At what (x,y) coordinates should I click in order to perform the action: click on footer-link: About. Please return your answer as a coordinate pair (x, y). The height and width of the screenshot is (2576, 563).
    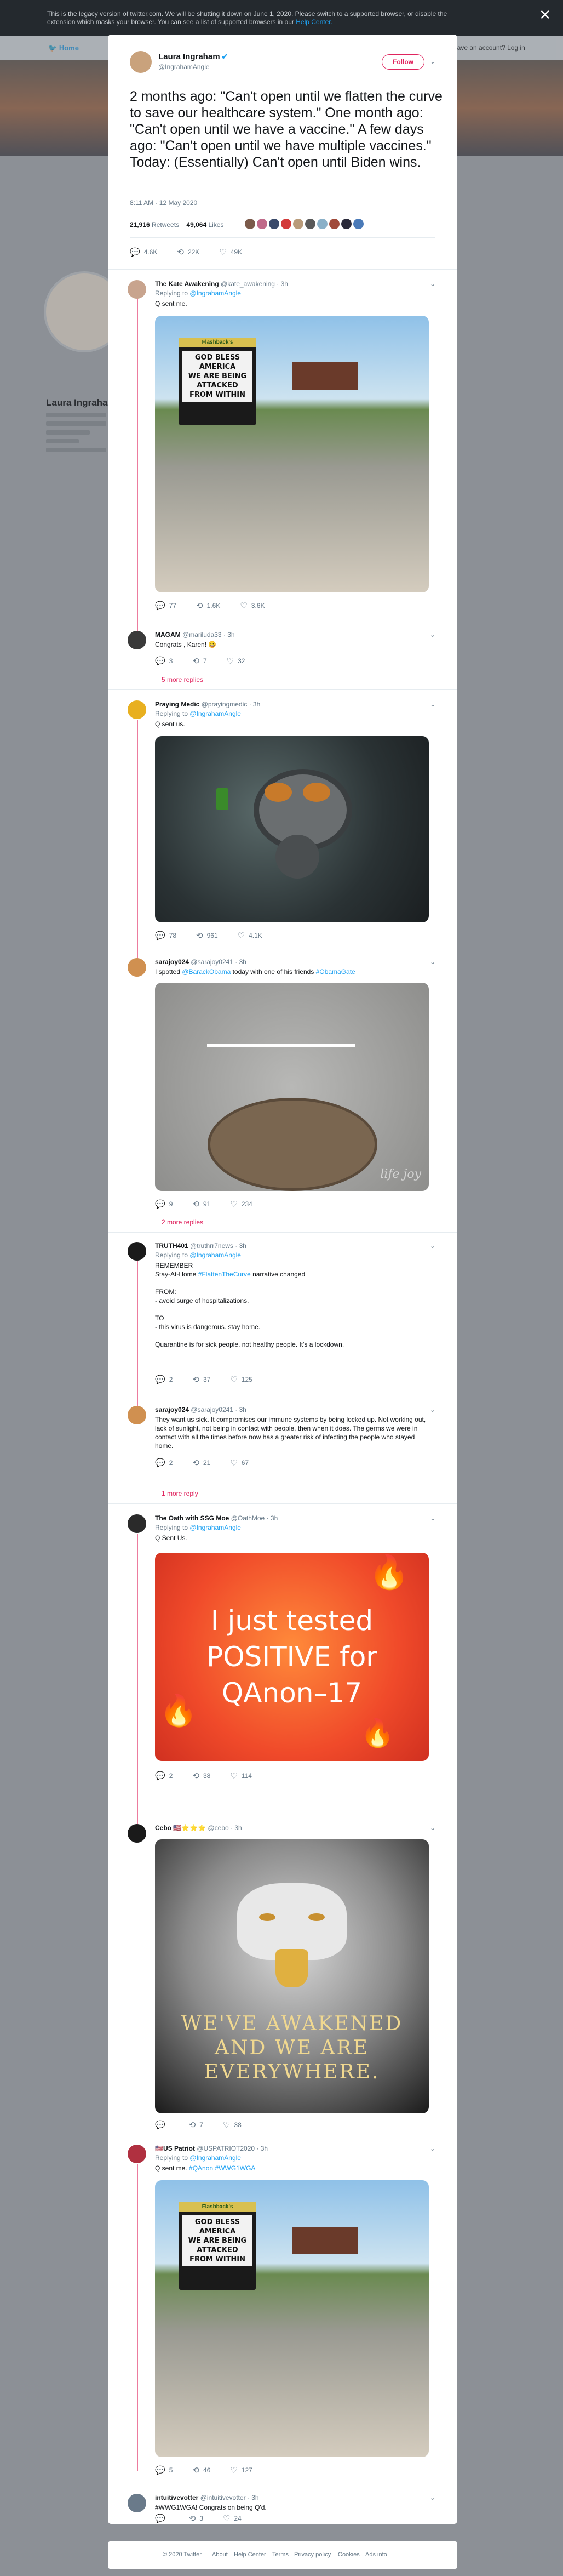
    Looking at the image, I should click on (220, 2554).